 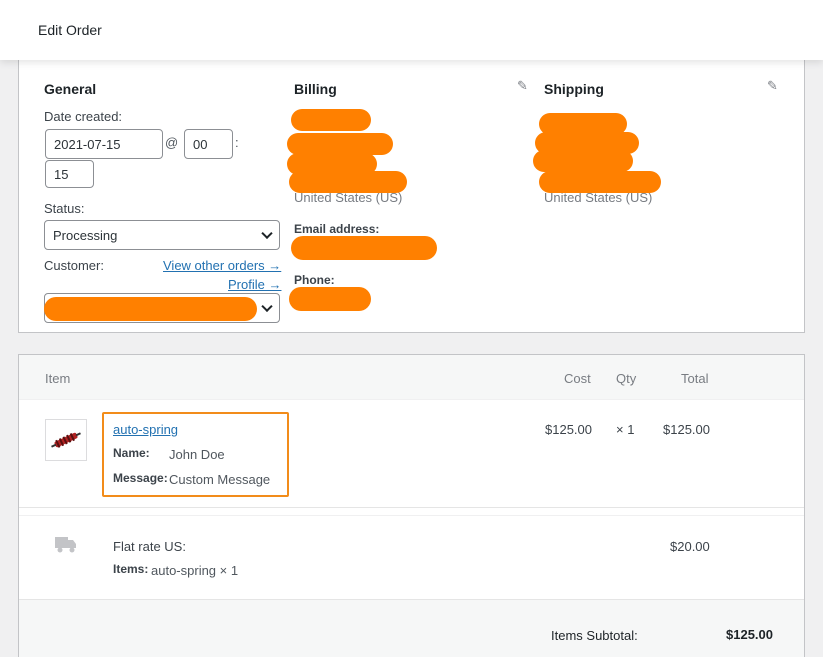 I want to click on product-name-link: auto-spring, so click(x=145, y=429).